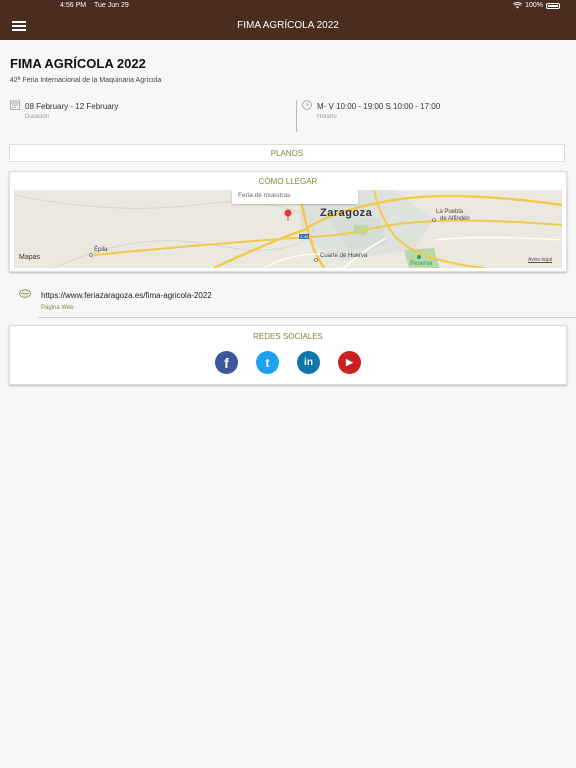 This screenshot has width=576, height=768. Describe the element at coordinates (226, 362) in the screenshot. I see `facebook-icon: f` at that location.